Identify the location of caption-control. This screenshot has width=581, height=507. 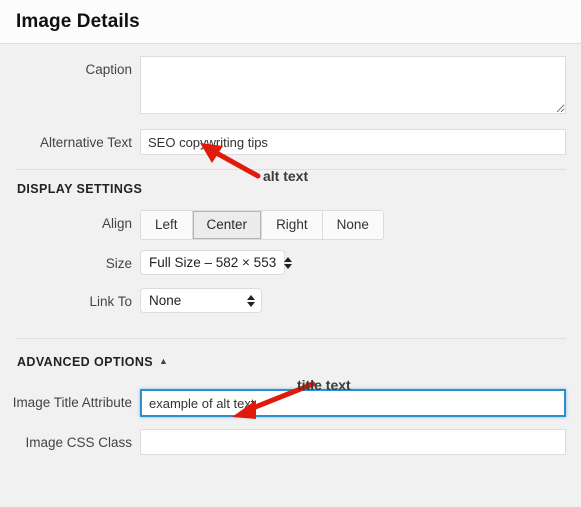
(360, 87).